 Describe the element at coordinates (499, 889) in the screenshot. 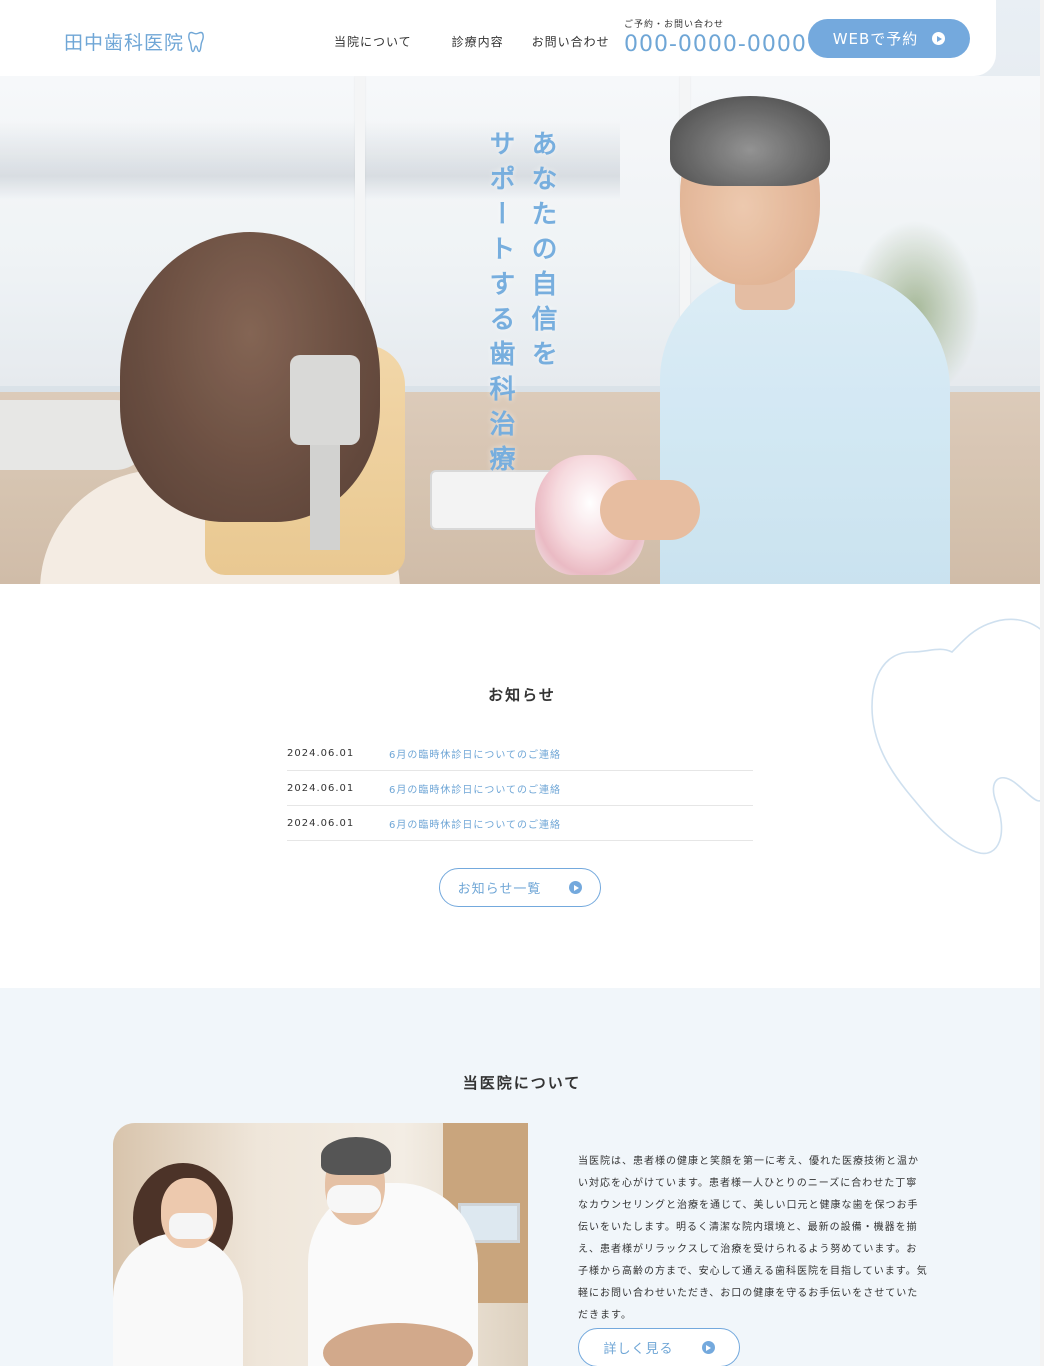

I see `news-list-button-label: お知らせ一覧` at that location.